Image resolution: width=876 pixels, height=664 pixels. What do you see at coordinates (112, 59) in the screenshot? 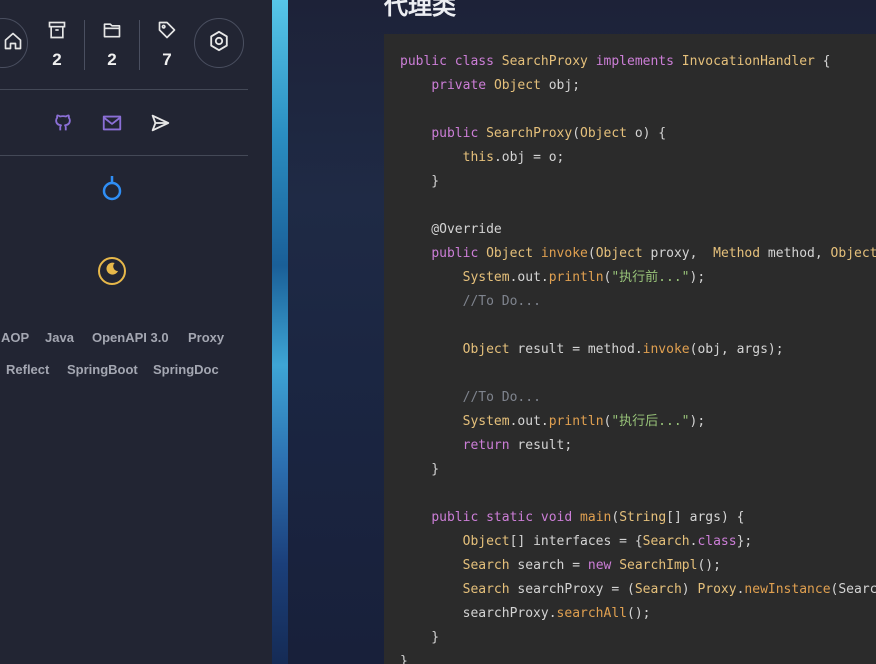
I see `categories-count: 2` at bounding box center [112, 59].